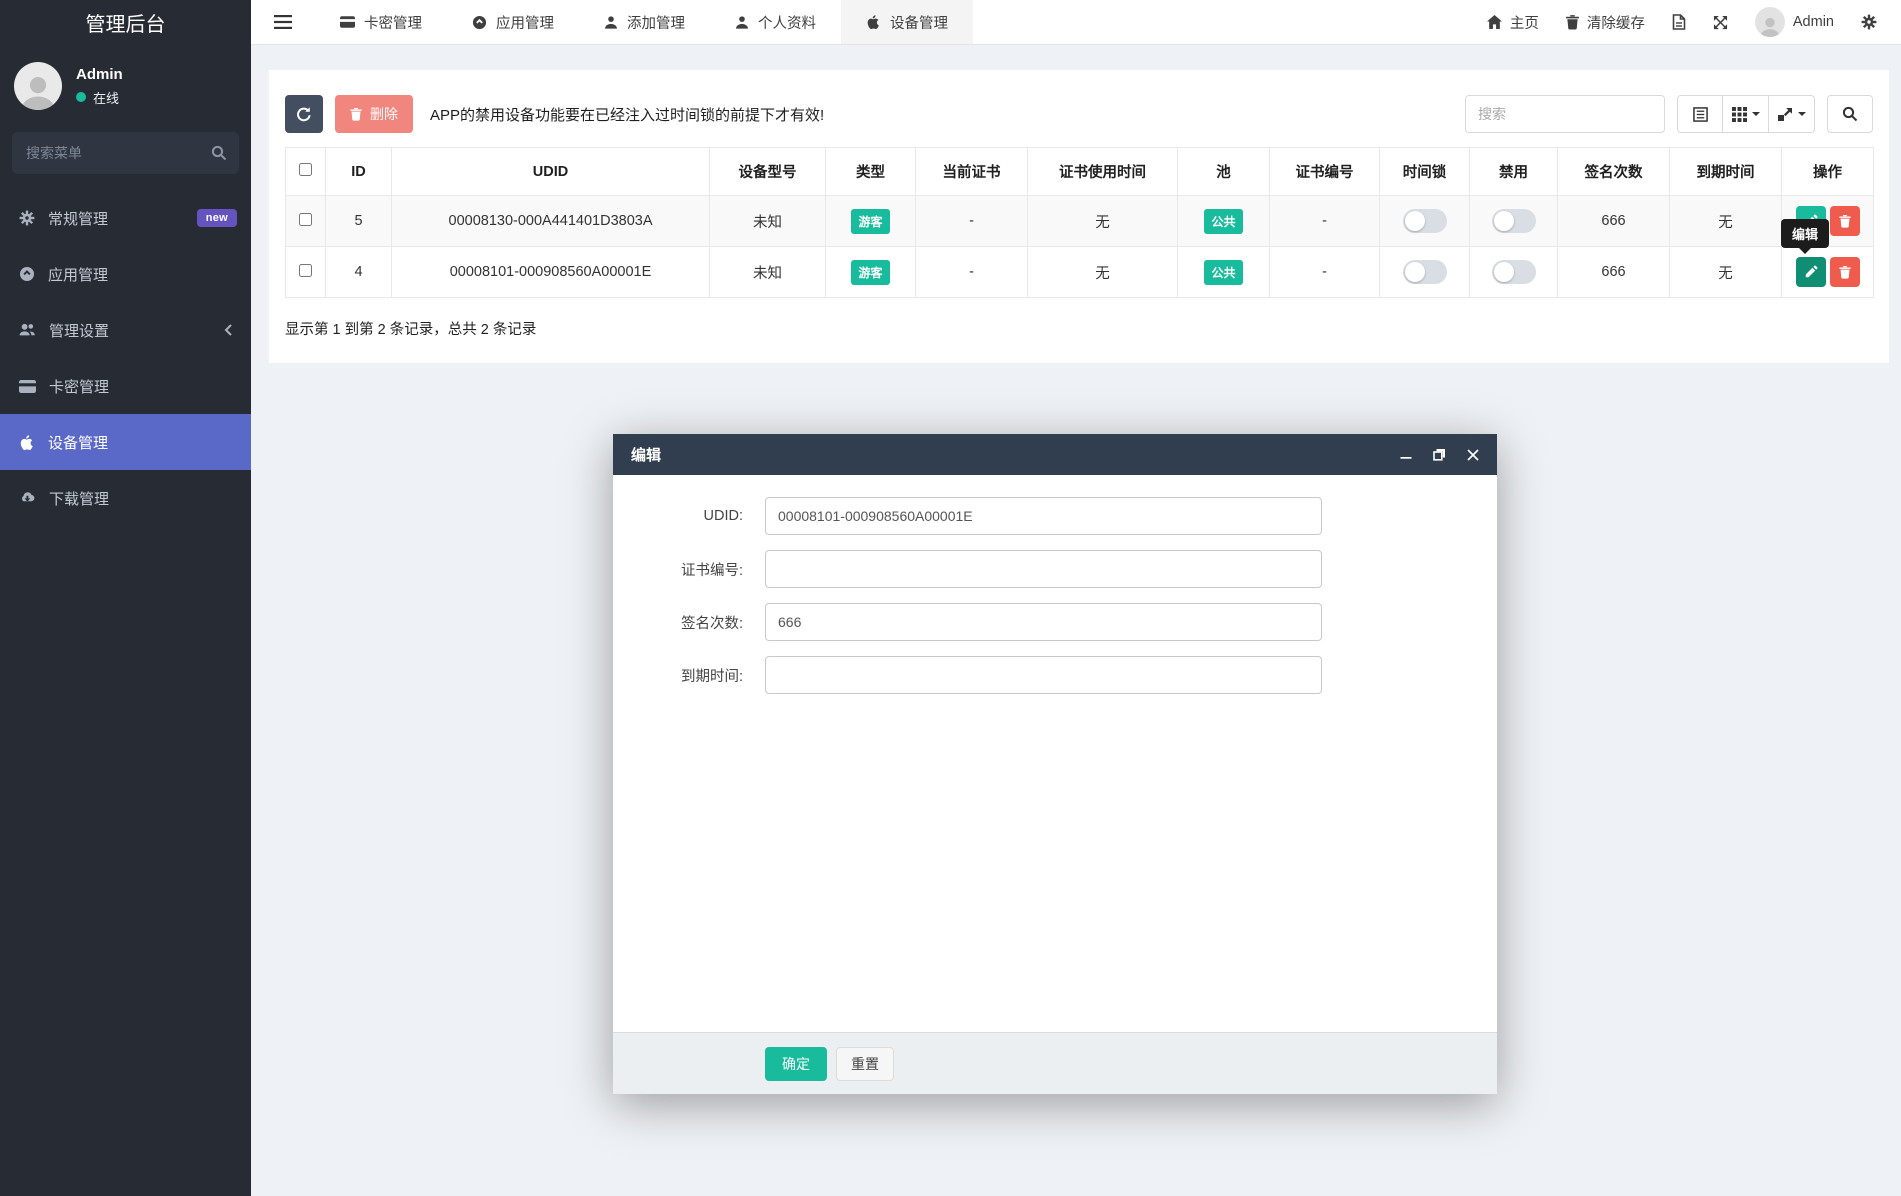 The image size is (1901, 1196). Describe the element at coordinates (865, 1063) in the screenshot. I see `reset-button: 重置` at that location.